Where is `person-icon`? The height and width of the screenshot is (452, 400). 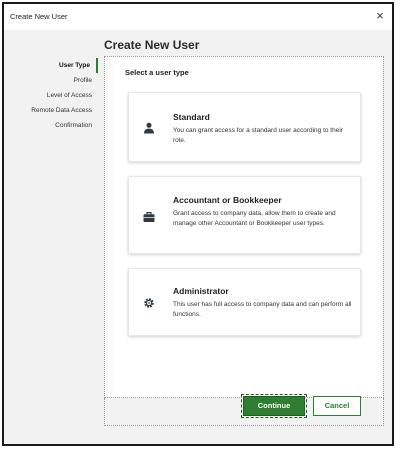 person-icon is located at coordinates (149, 128).